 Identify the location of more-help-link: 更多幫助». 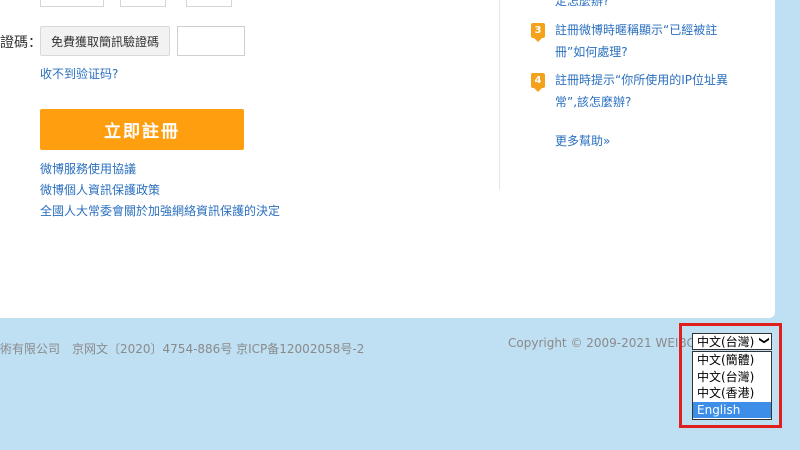
(655, 141).